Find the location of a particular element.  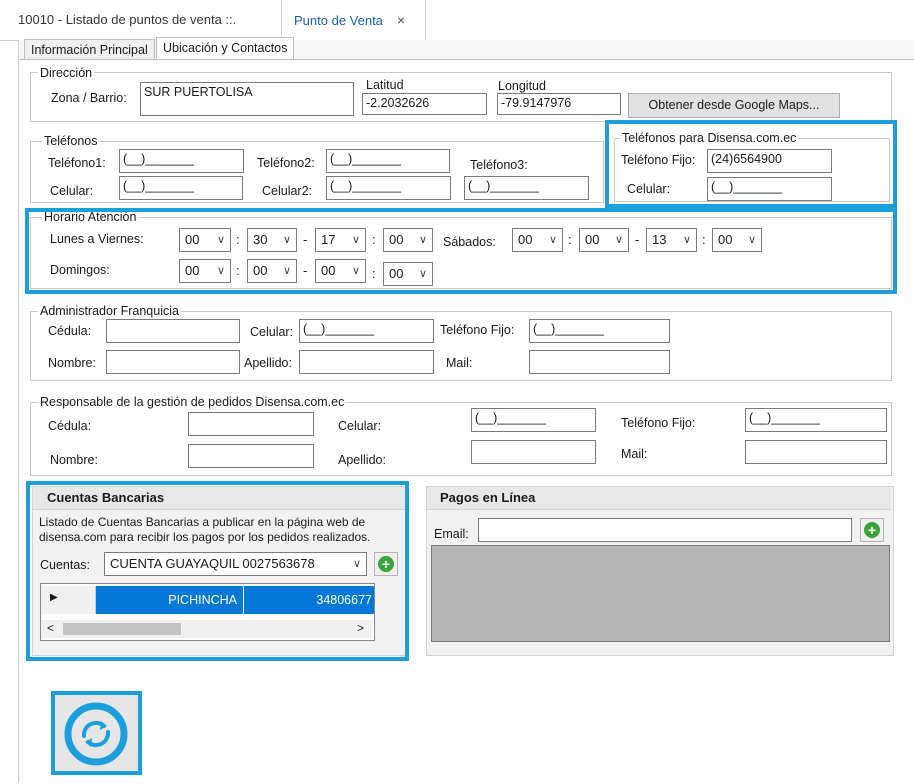

cuentas-label: Cuentas: is located at coordinates (65, 565).